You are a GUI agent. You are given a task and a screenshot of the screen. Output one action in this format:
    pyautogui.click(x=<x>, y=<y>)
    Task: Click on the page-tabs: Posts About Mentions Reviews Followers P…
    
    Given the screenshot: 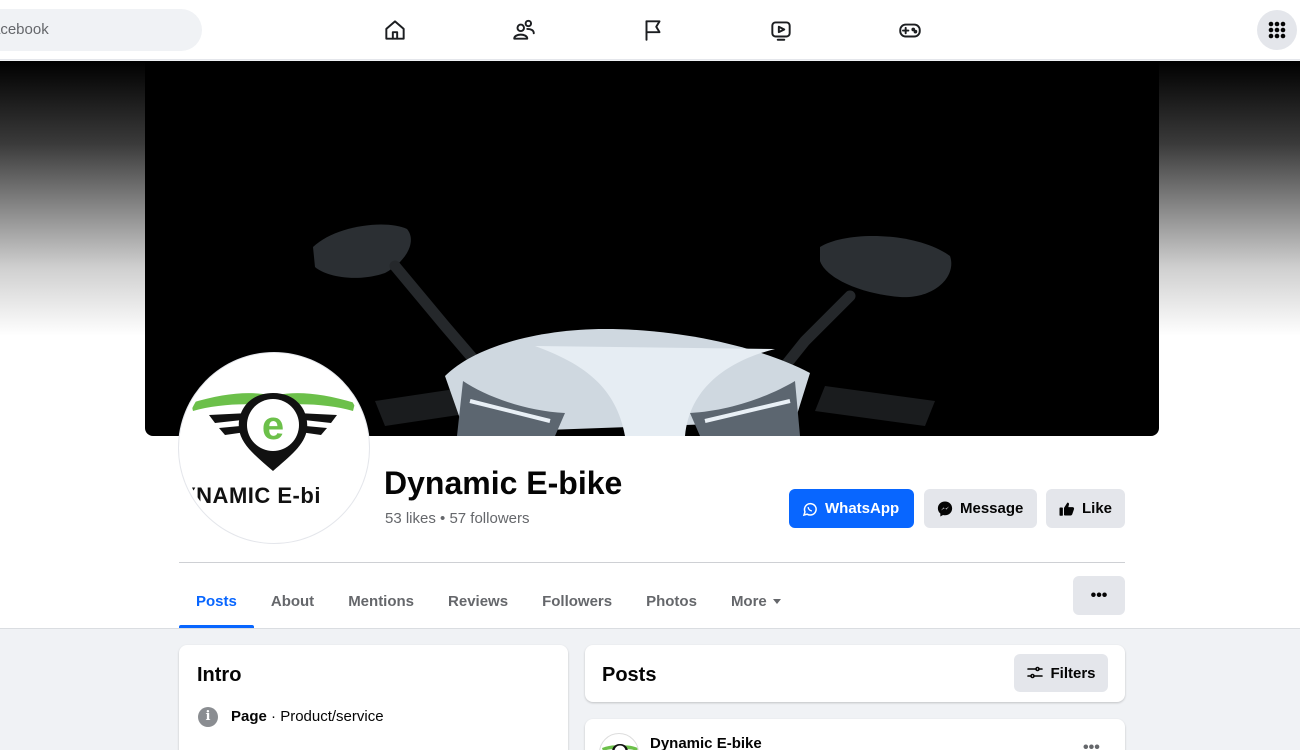 What is the action you would take?
    pyautogui.click(x=488, y=601)
    